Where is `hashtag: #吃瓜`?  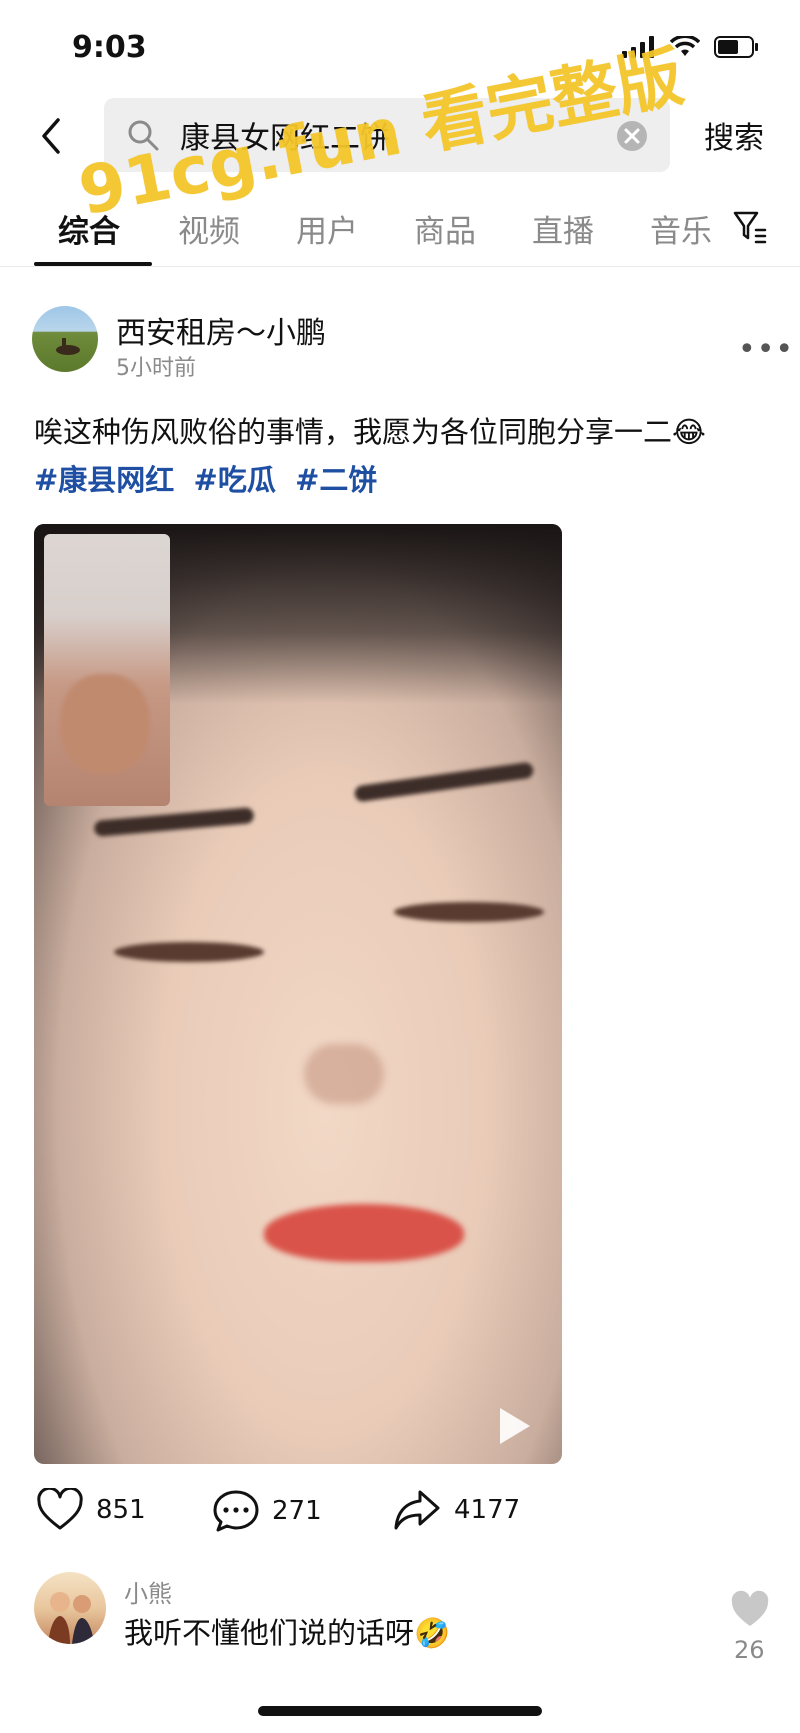
hashtag: #吃瓜 is located at coordinates (235, 480).